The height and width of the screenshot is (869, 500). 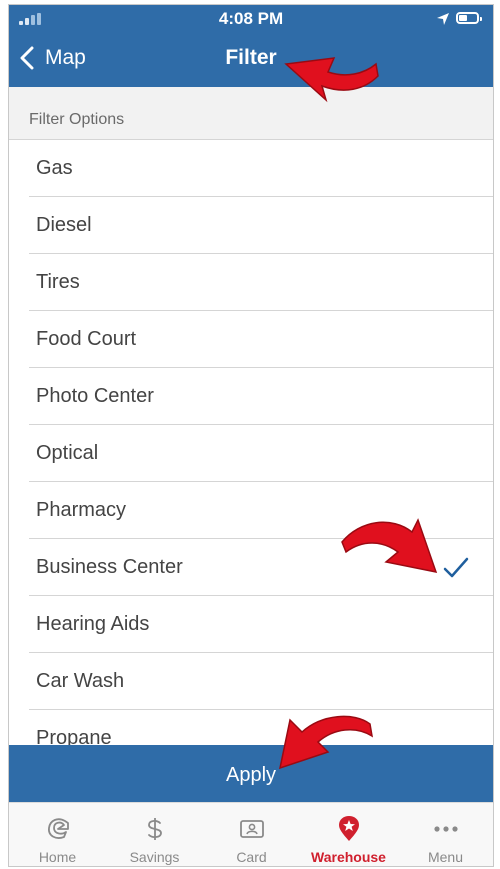 I want to click on filter-option-label: Business Center, so click(x=109, y=567).